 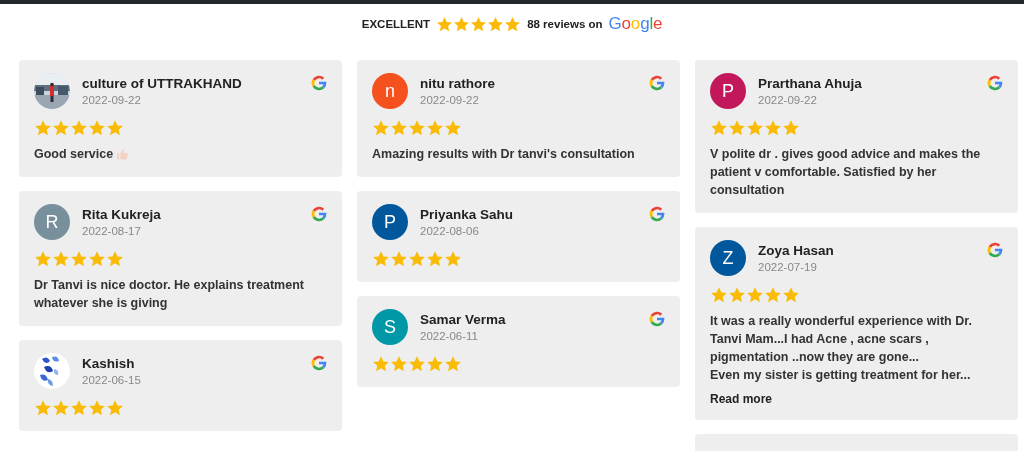 I want to click on reviewer-name: Priyanka Sahu, so click(x=467, y=214).